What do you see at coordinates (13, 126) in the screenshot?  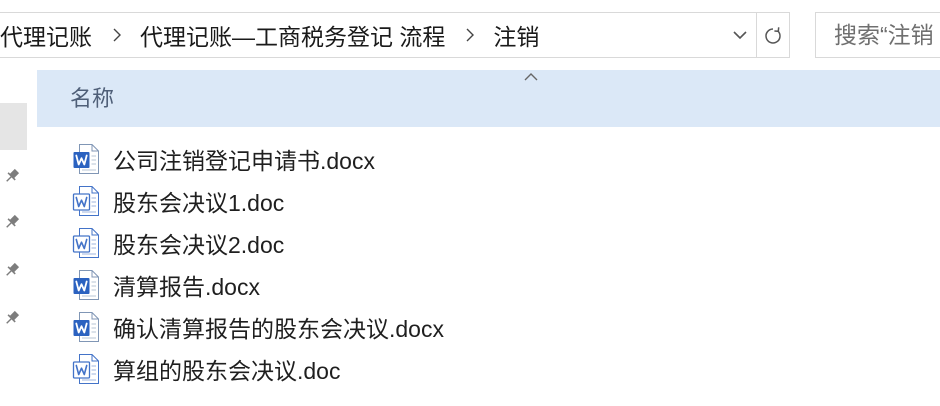 I see `nav-item-selected` at bounding box center [13, 126].